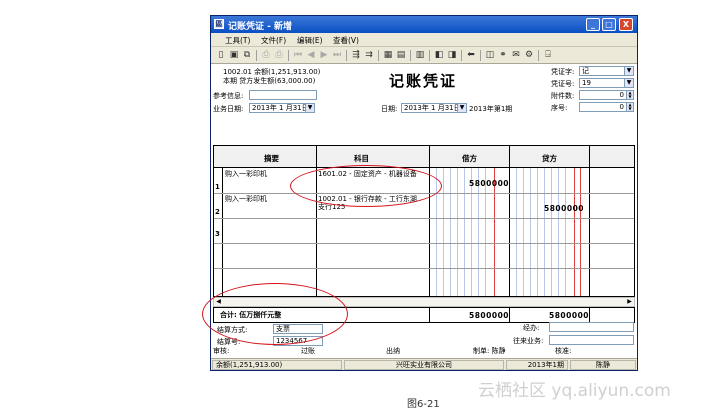 The height and width of the screenshot is (411, 720). What do you see at coordinates (217, 234) in the screenshot?
I see `row-number: 3` at bounding box center [217, 234].